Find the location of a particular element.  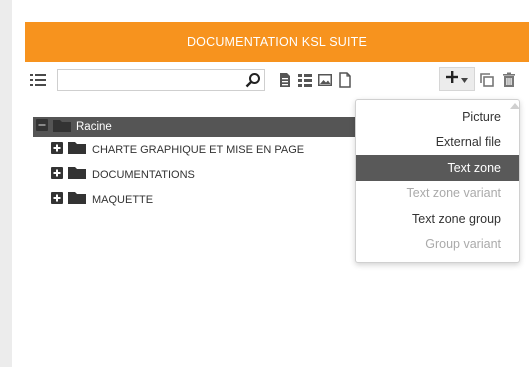

toolbar is located at coordinates (277, 80).